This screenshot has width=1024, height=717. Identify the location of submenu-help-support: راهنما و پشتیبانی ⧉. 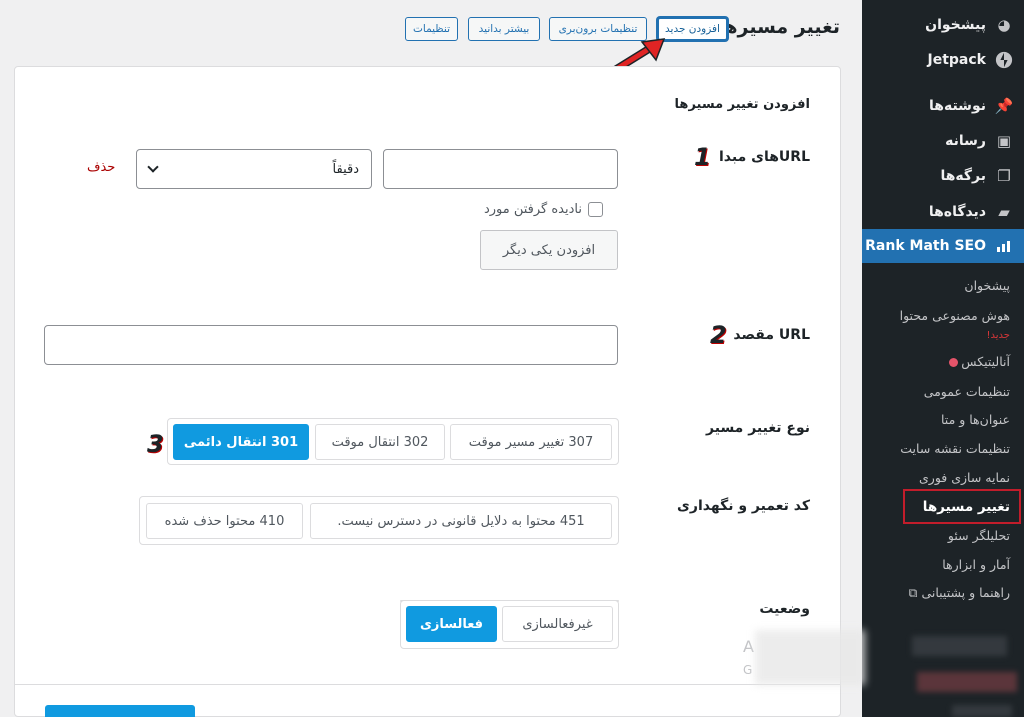
(943, 593).